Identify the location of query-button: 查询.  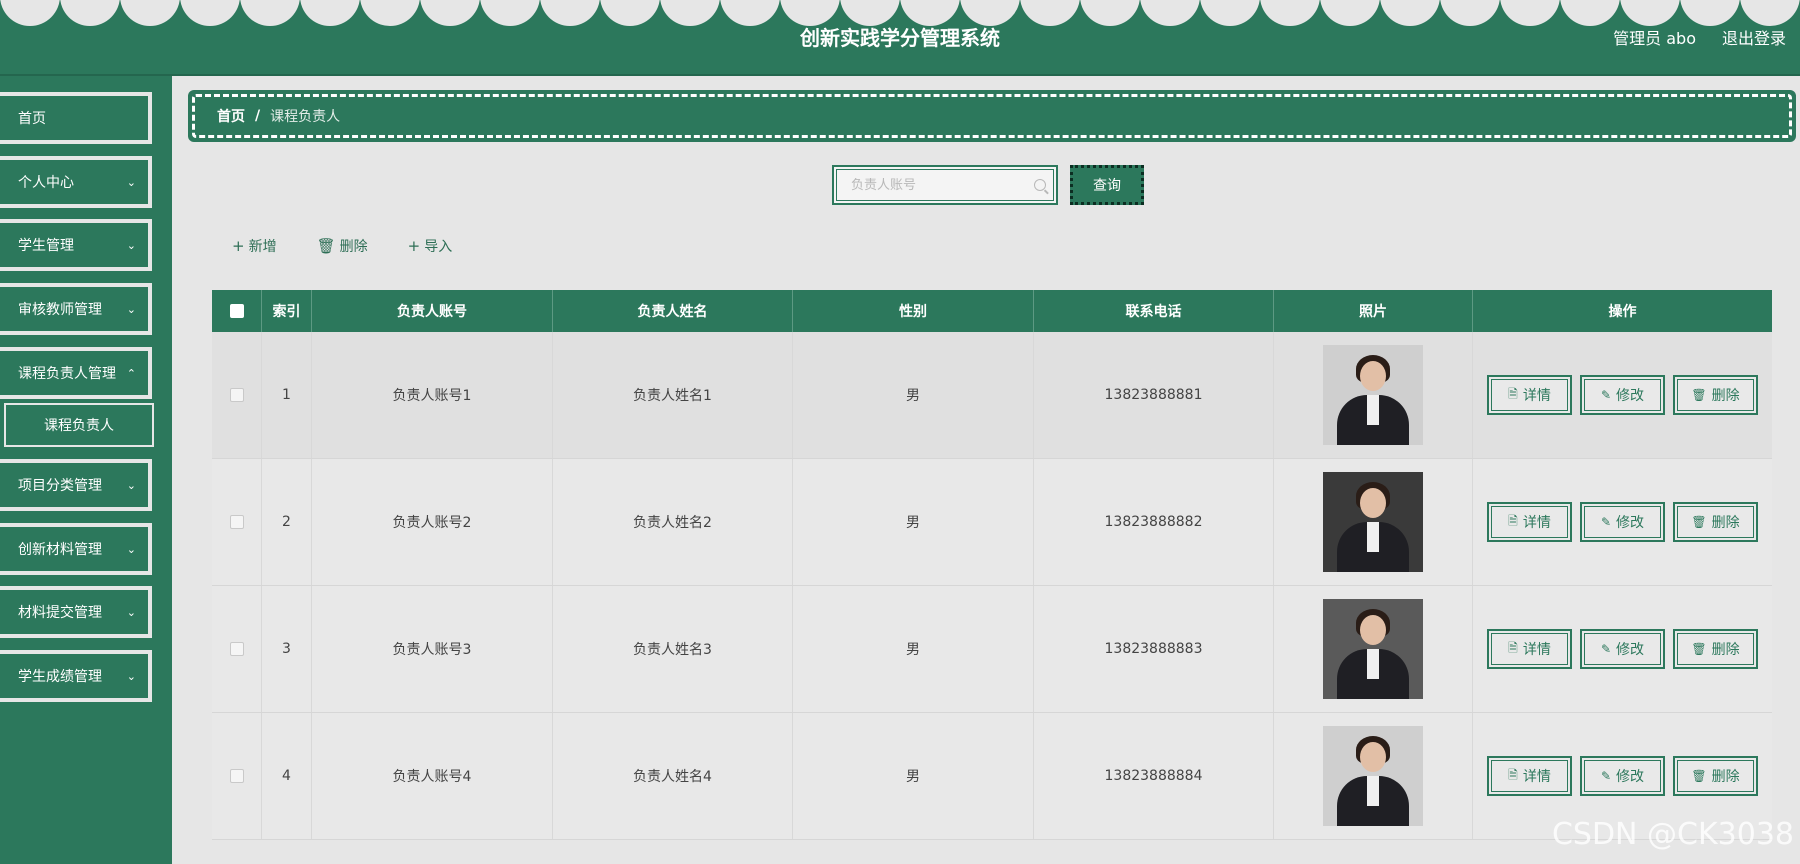
(1107, 185).